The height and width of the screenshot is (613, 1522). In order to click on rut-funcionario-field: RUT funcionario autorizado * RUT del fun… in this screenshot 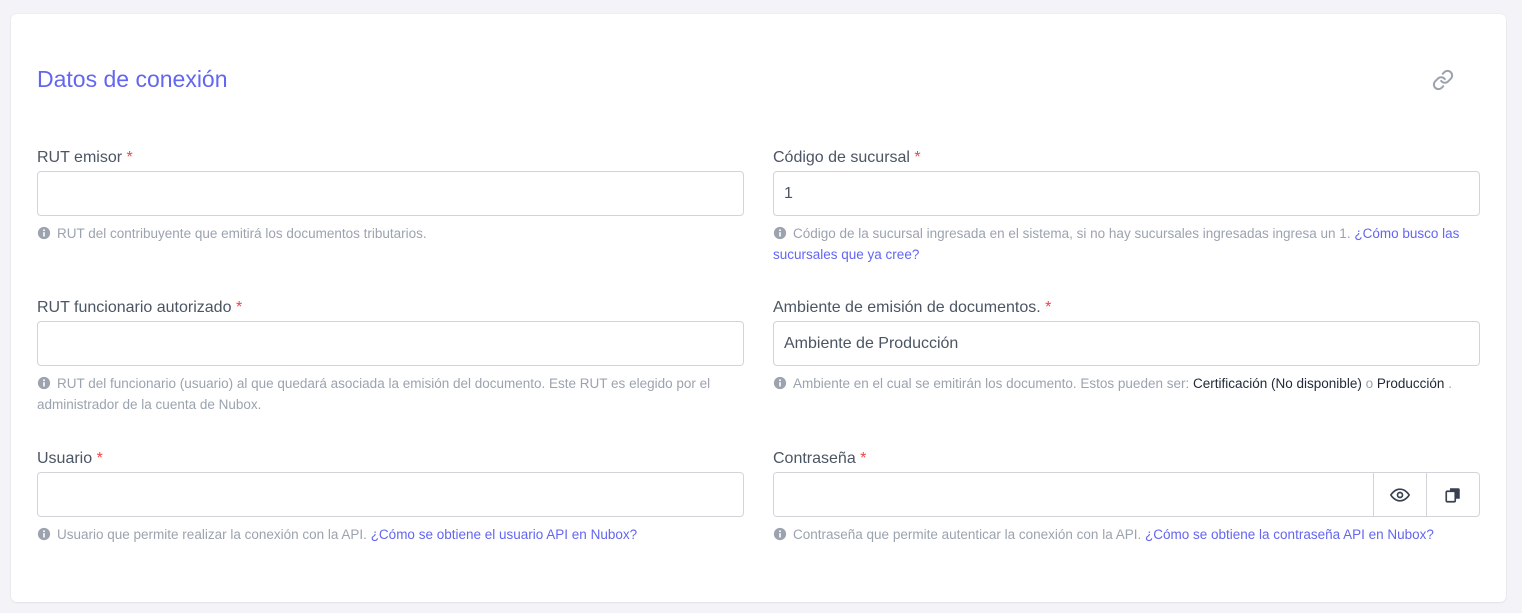, I will do `click(390, 356)`.